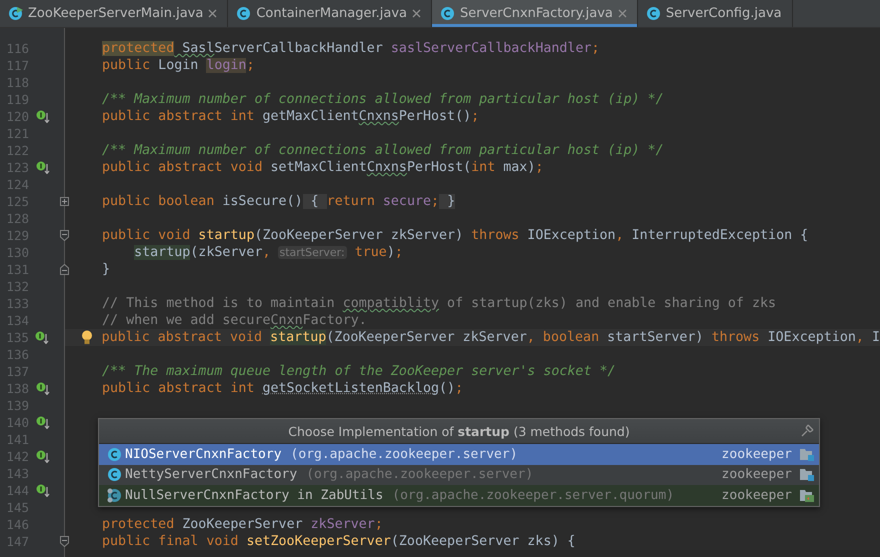 This screenshot has width=880, height=557. I want to click on inner-class-icon, so click(114, 495).